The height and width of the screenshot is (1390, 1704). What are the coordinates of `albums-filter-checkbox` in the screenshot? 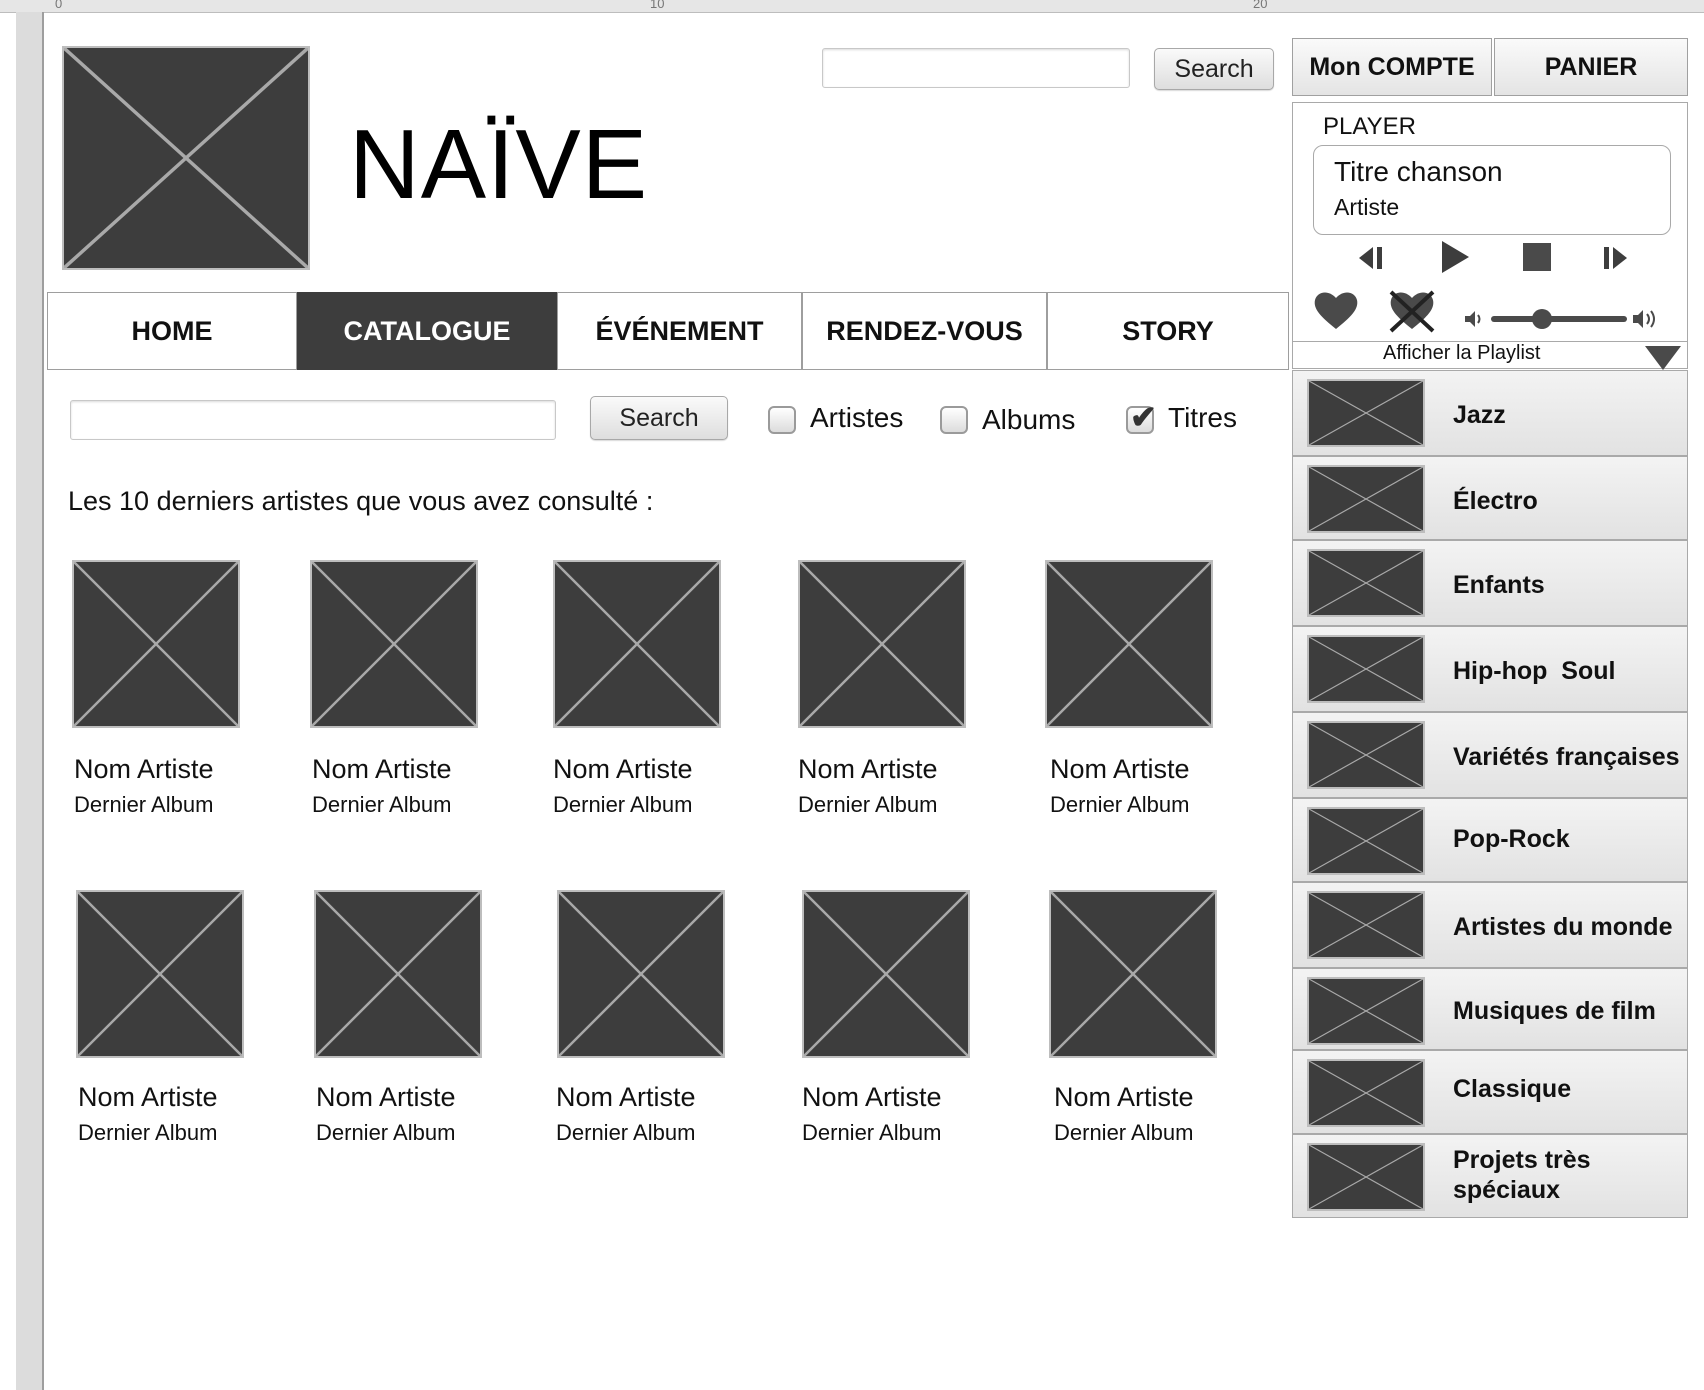 It's located at (954, 420).